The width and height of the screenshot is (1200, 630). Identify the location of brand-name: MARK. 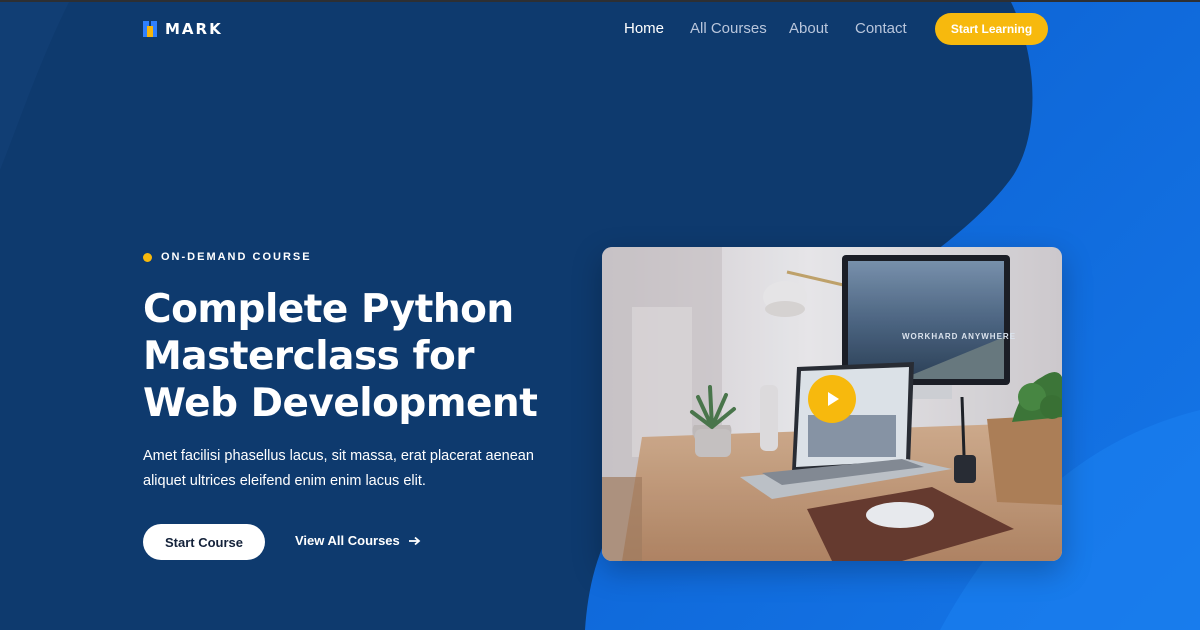
(194, 29).